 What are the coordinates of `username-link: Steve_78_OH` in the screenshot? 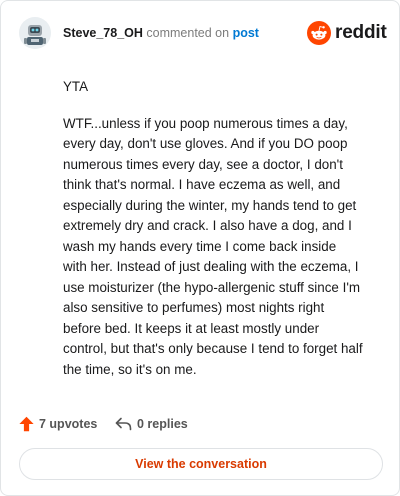 It's located at (103, 33).